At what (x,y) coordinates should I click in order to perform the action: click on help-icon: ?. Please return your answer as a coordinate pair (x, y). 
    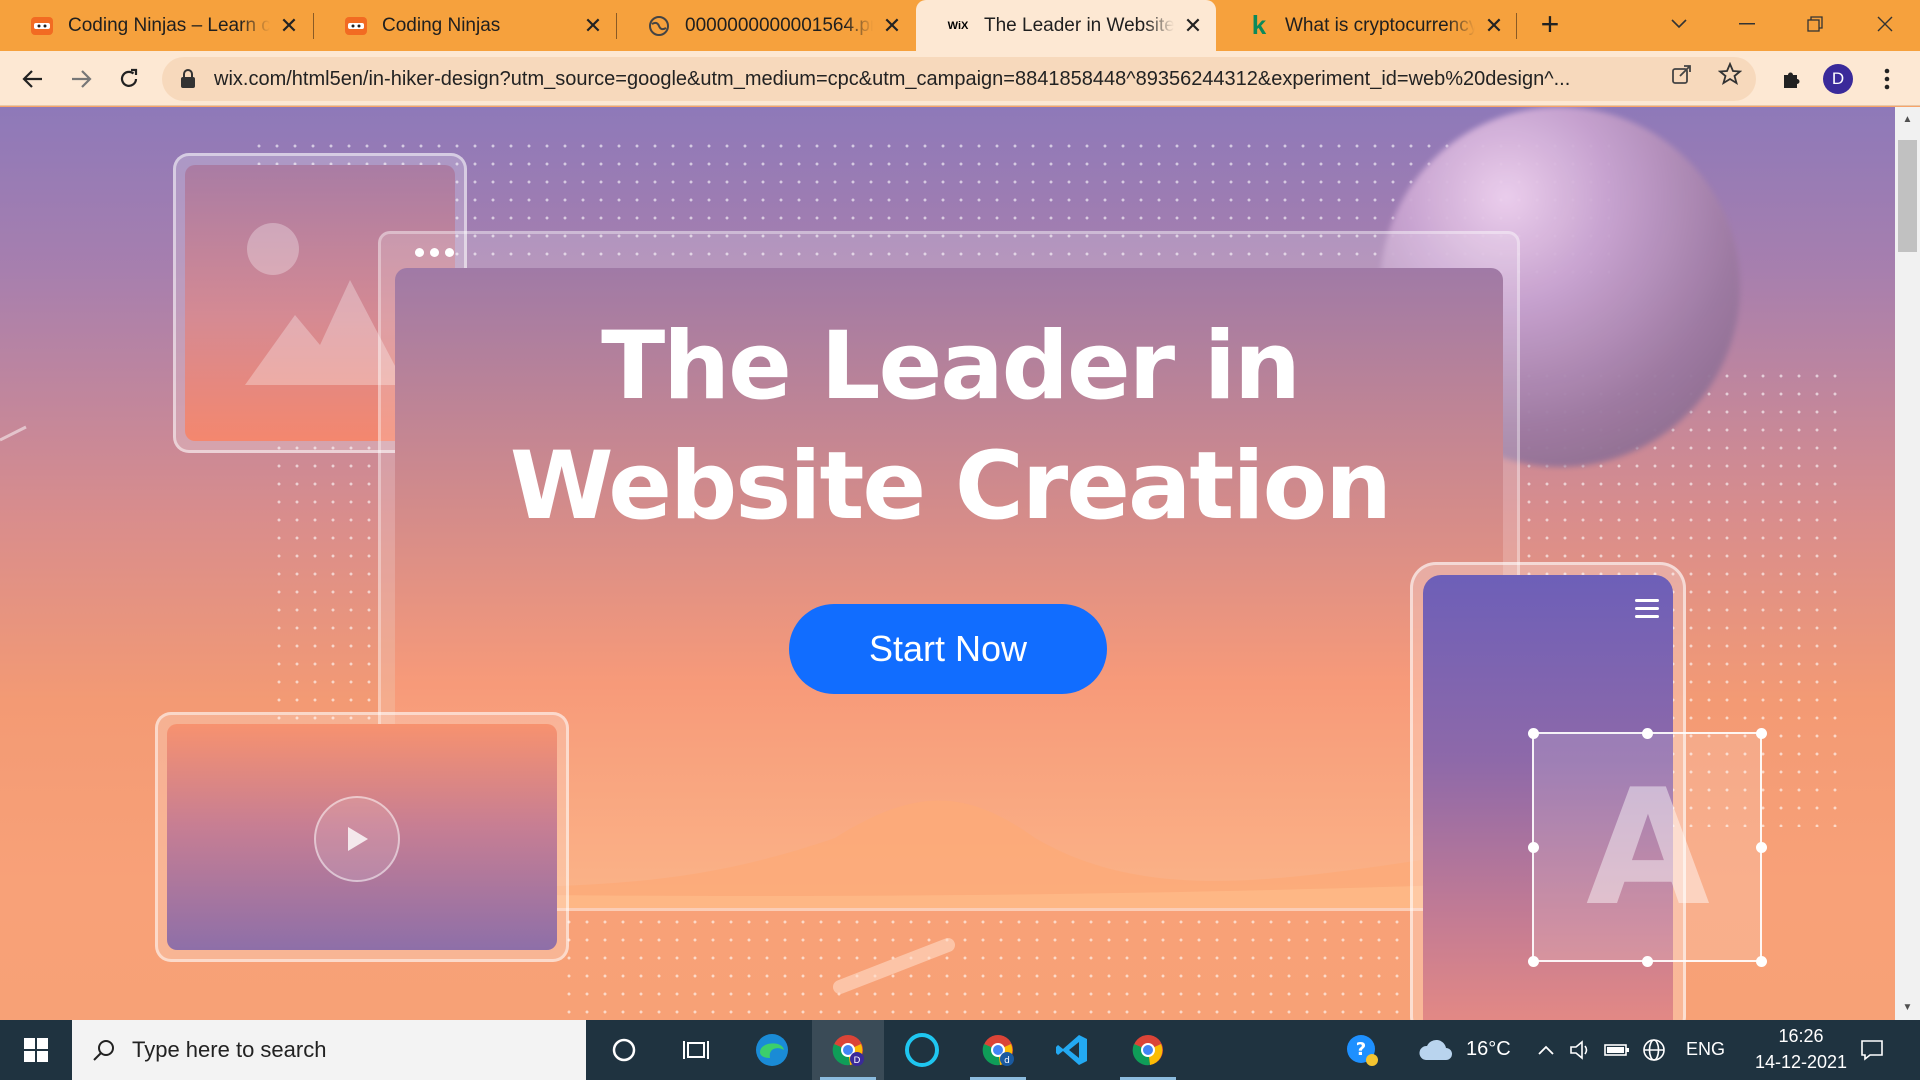
    Looking at the image, I should click on (1362, 1050).